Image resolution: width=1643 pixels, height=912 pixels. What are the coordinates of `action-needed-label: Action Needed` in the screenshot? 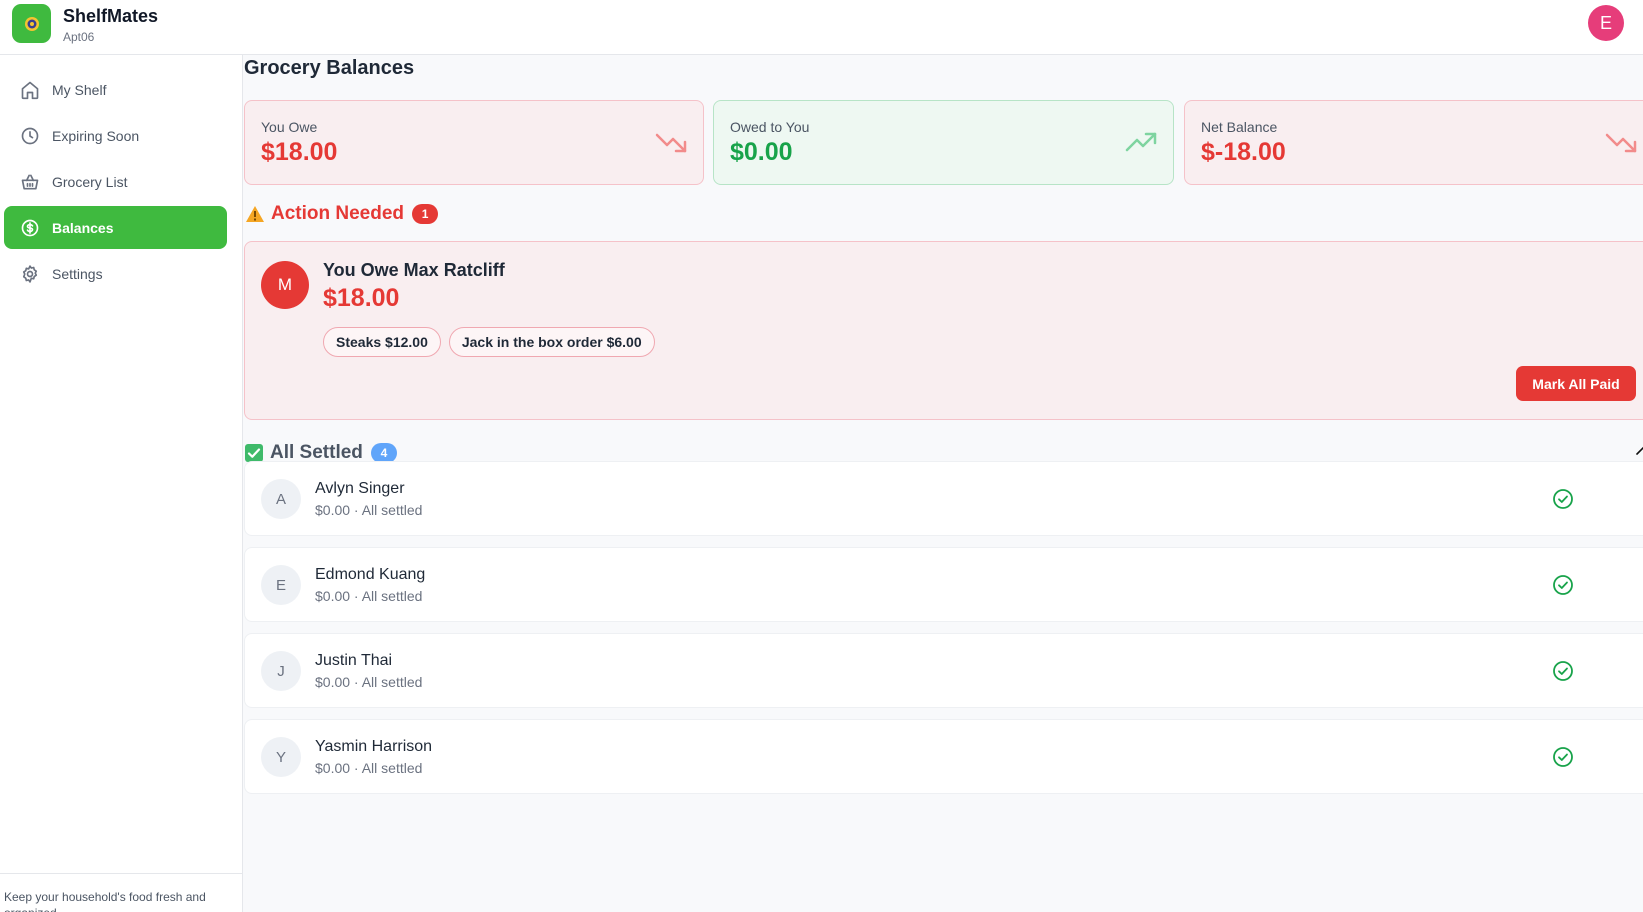 It's located at (338, 213).